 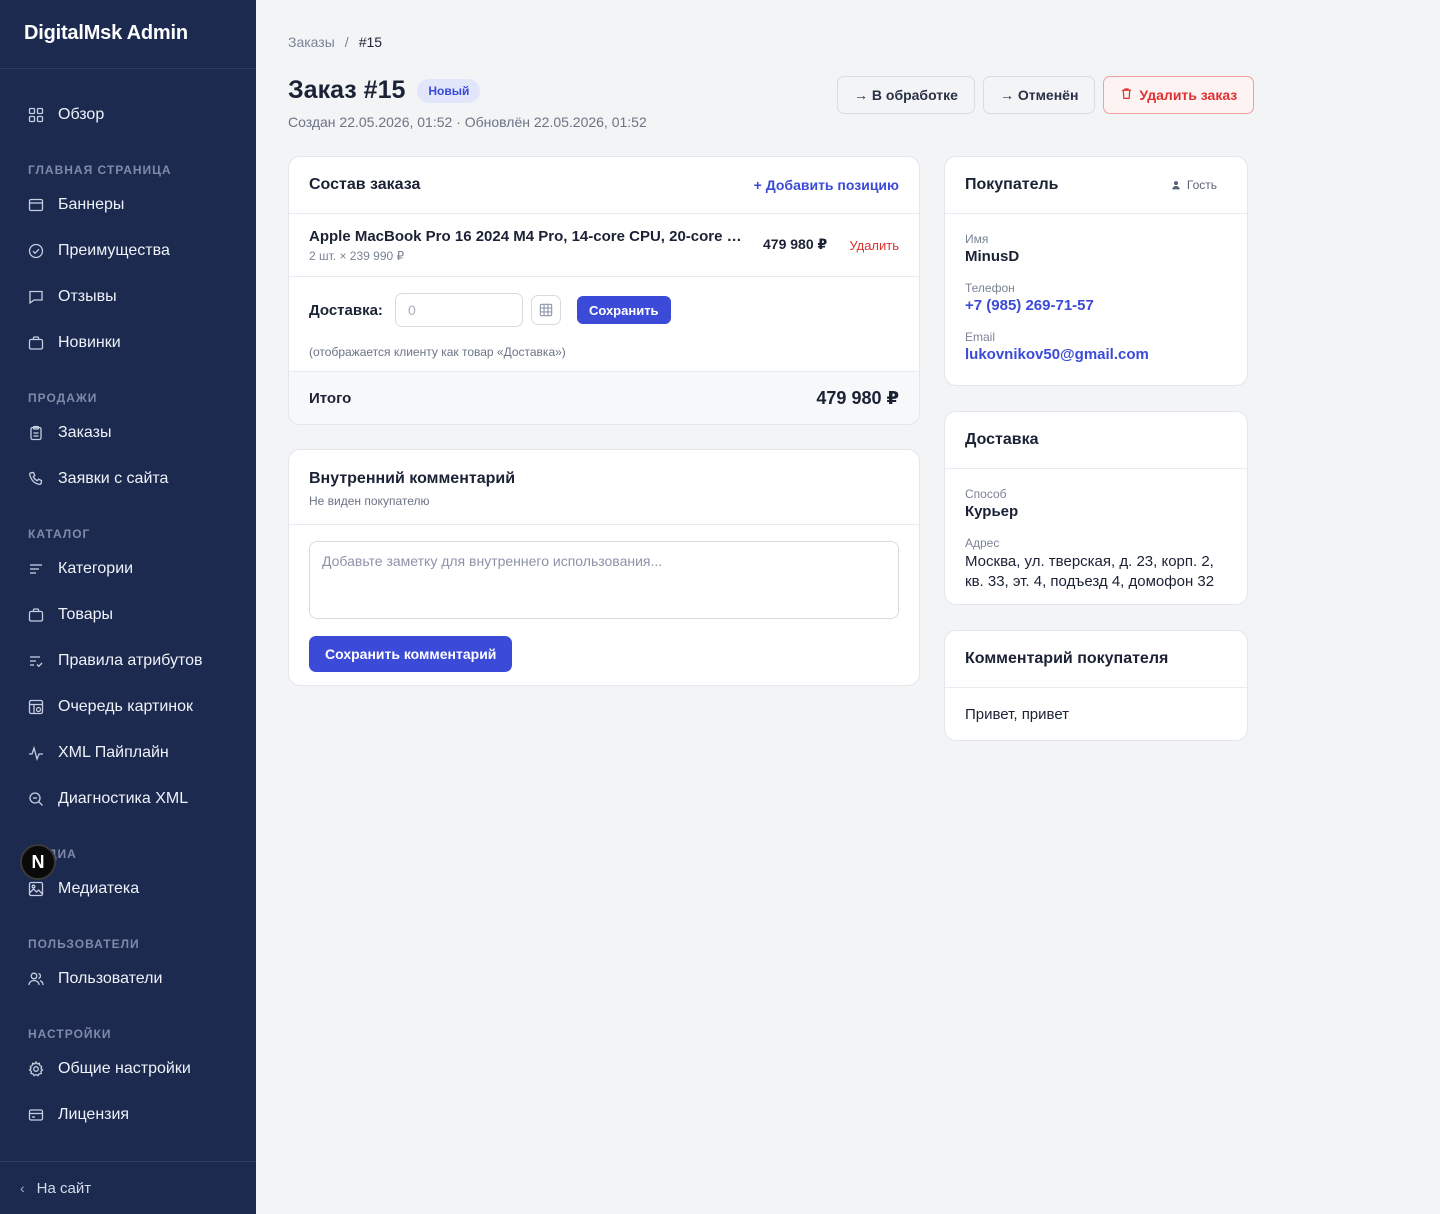 What do you see at coordinates (1188, 95) in the screenshot?
I see `delete-order-label: Удалить заказ` at bounding box center [1188, 95].